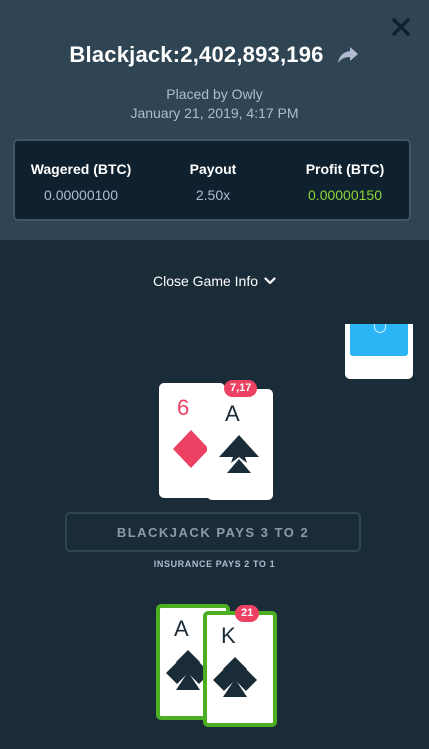 This screenshot has height=749, width=429. What do you see at coordinates (214, 113) in the screenshot?
I see `bet-date: January 21, 2019, 4:17 PM` at bounding box center [214, 113].